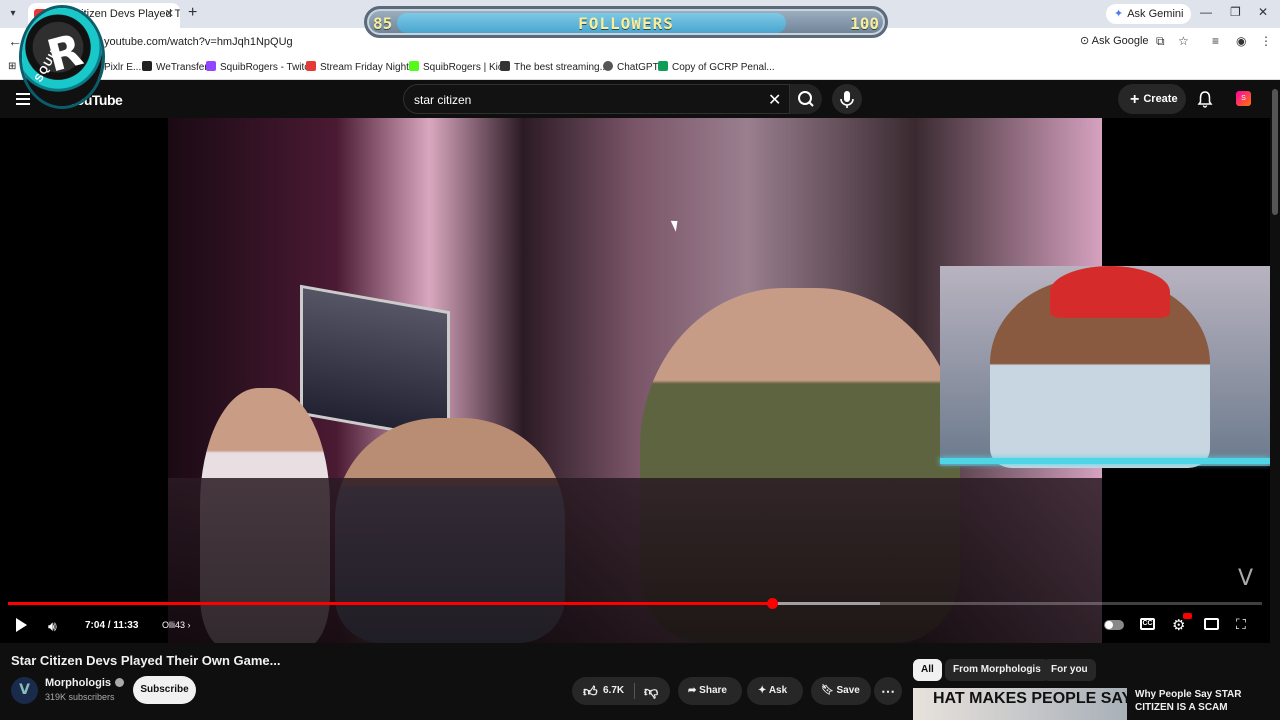 The image size is (1280, 720). I want to click on chapter-label: Olli43, so click(174, 625).